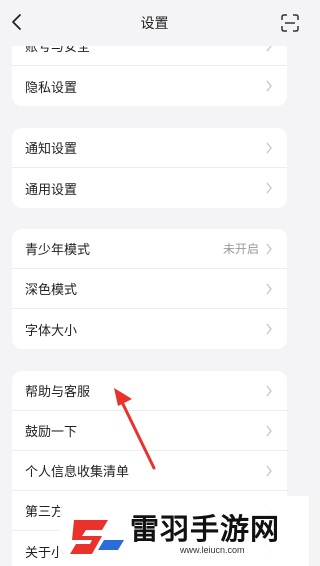 The width and height of the screenshot is (320, 566). What do you see at coordinates (149, 188) in the screenshot?
I see `settings-item-general: 通用设置` at bounding box center [149, 188].